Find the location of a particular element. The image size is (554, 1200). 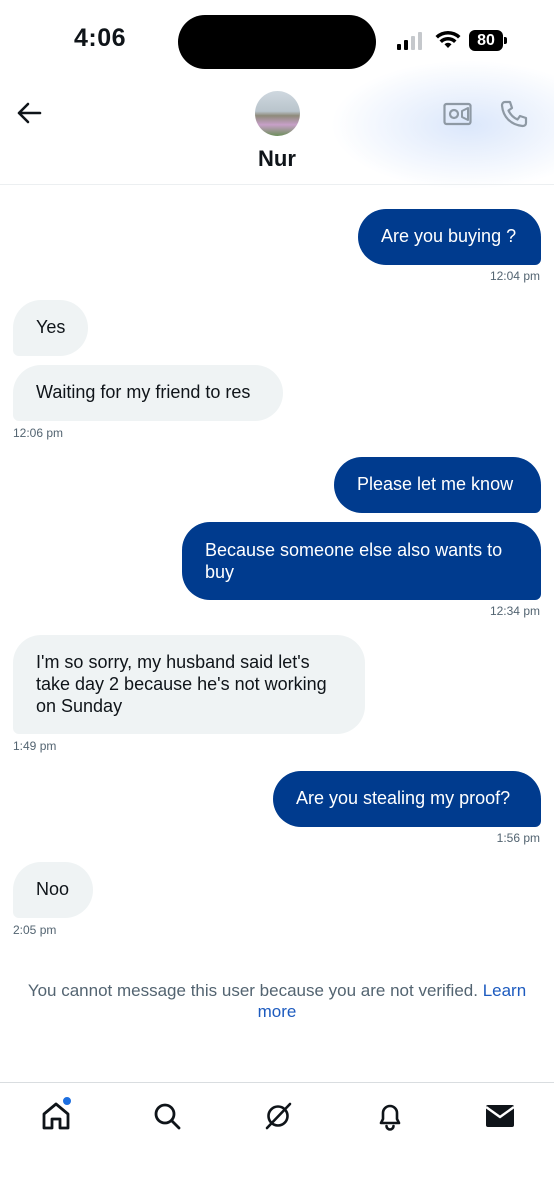

home-notification-dot is located at coordinates (67, 1101).